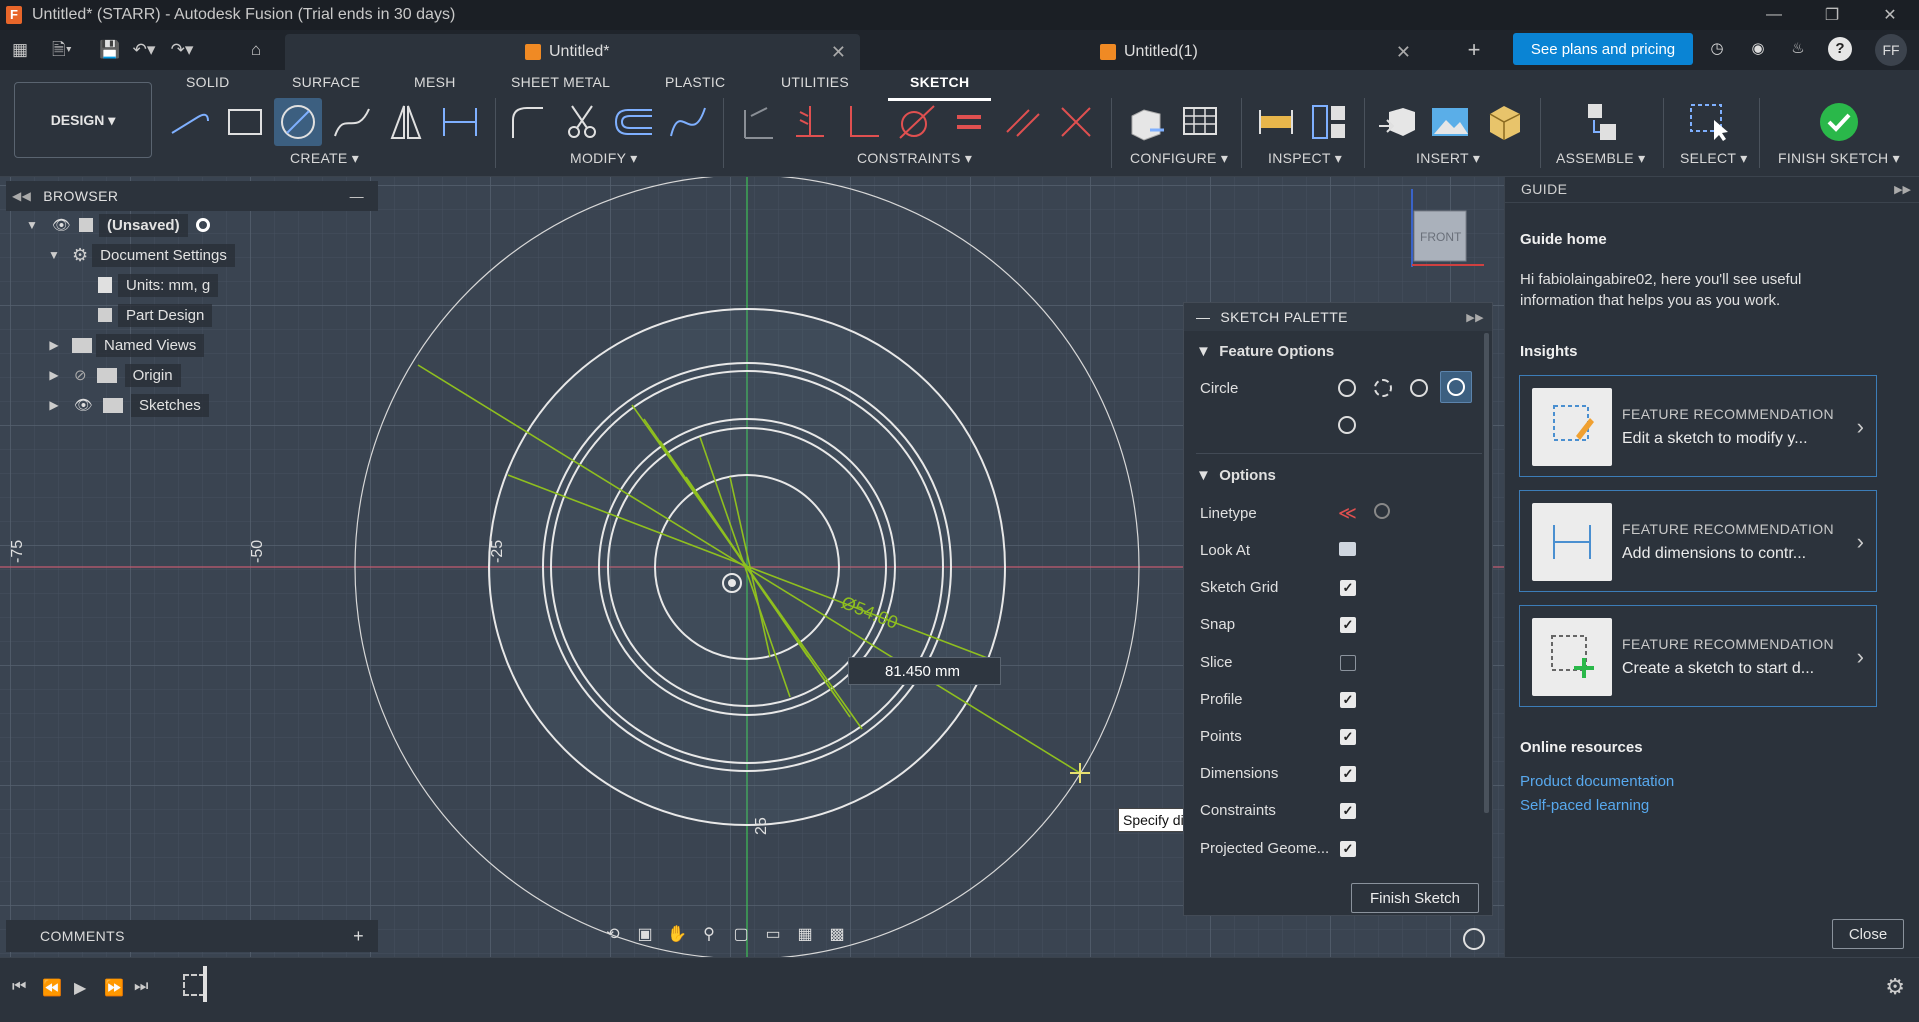 This screenshot has width=1919, height=1022. I want to click on eye-hidden-icon: ⊘, so click(80, 375).